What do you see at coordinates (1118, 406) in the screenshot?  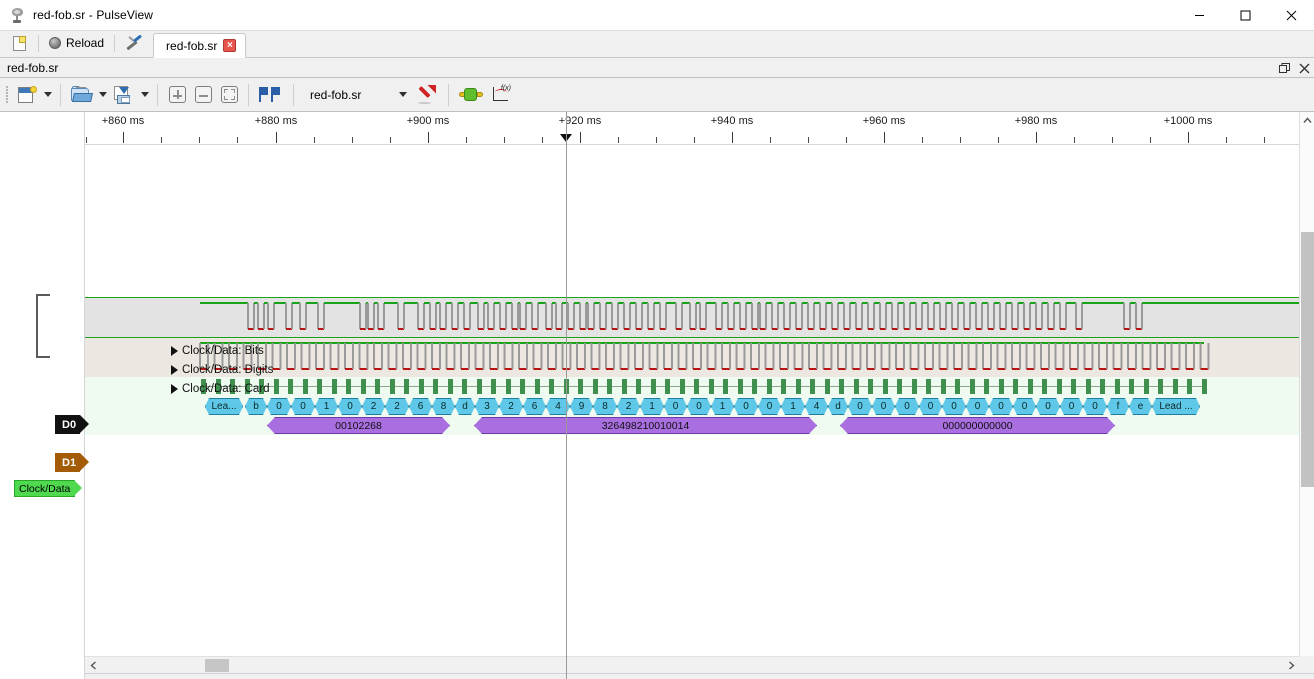 I see `digit-annotation: f` at bounding box center [1118, 406].